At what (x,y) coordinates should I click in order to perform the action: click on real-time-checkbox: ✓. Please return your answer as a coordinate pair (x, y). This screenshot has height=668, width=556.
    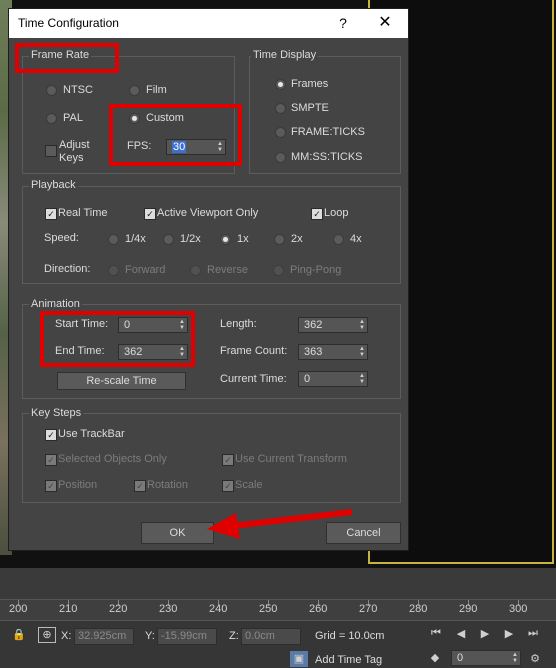
    Looking at the image, I should click on (51, 214).